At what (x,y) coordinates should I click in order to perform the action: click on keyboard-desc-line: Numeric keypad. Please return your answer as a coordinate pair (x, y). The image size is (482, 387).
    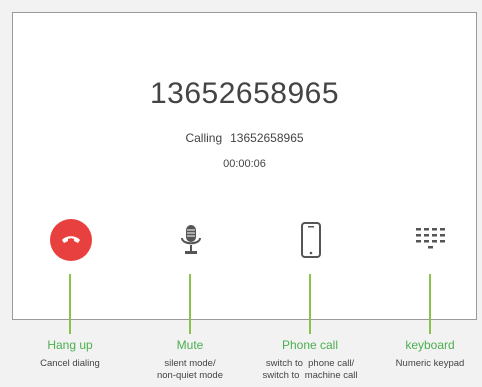
    Looking at the image, I should click on (430, 363).